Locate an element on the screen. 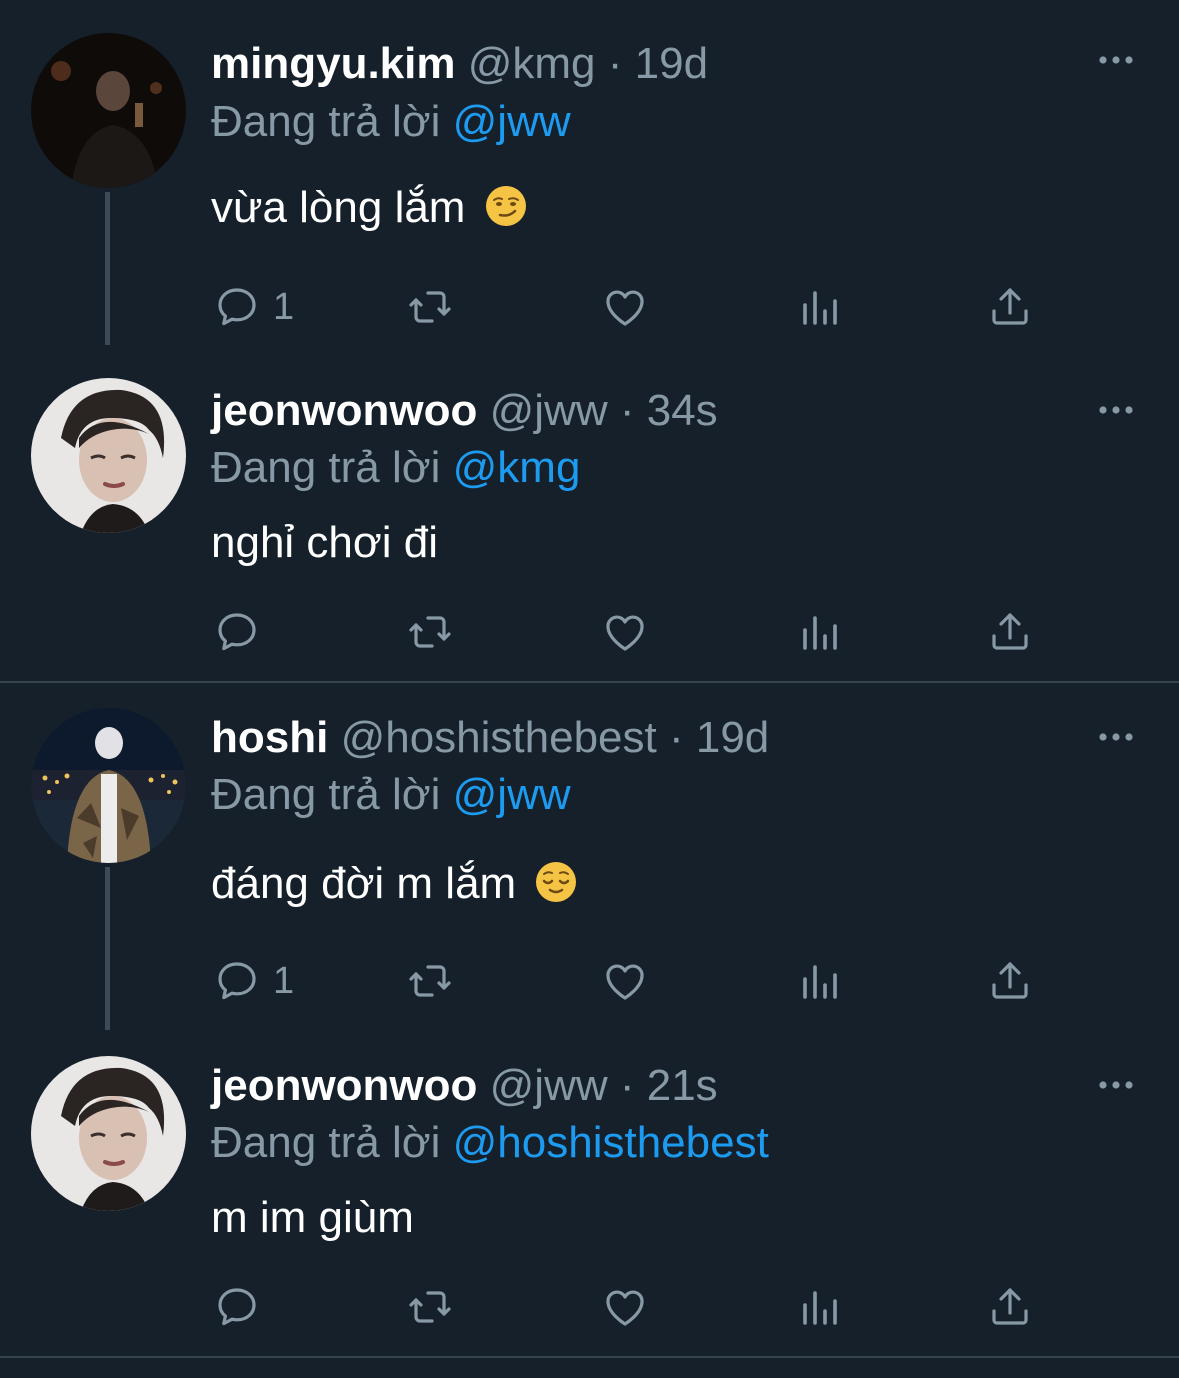 The height and width of the screenshot is (1378, 1179). handle-and-time: @hoshisthebest · 19d is located at coordinates (555, 737).